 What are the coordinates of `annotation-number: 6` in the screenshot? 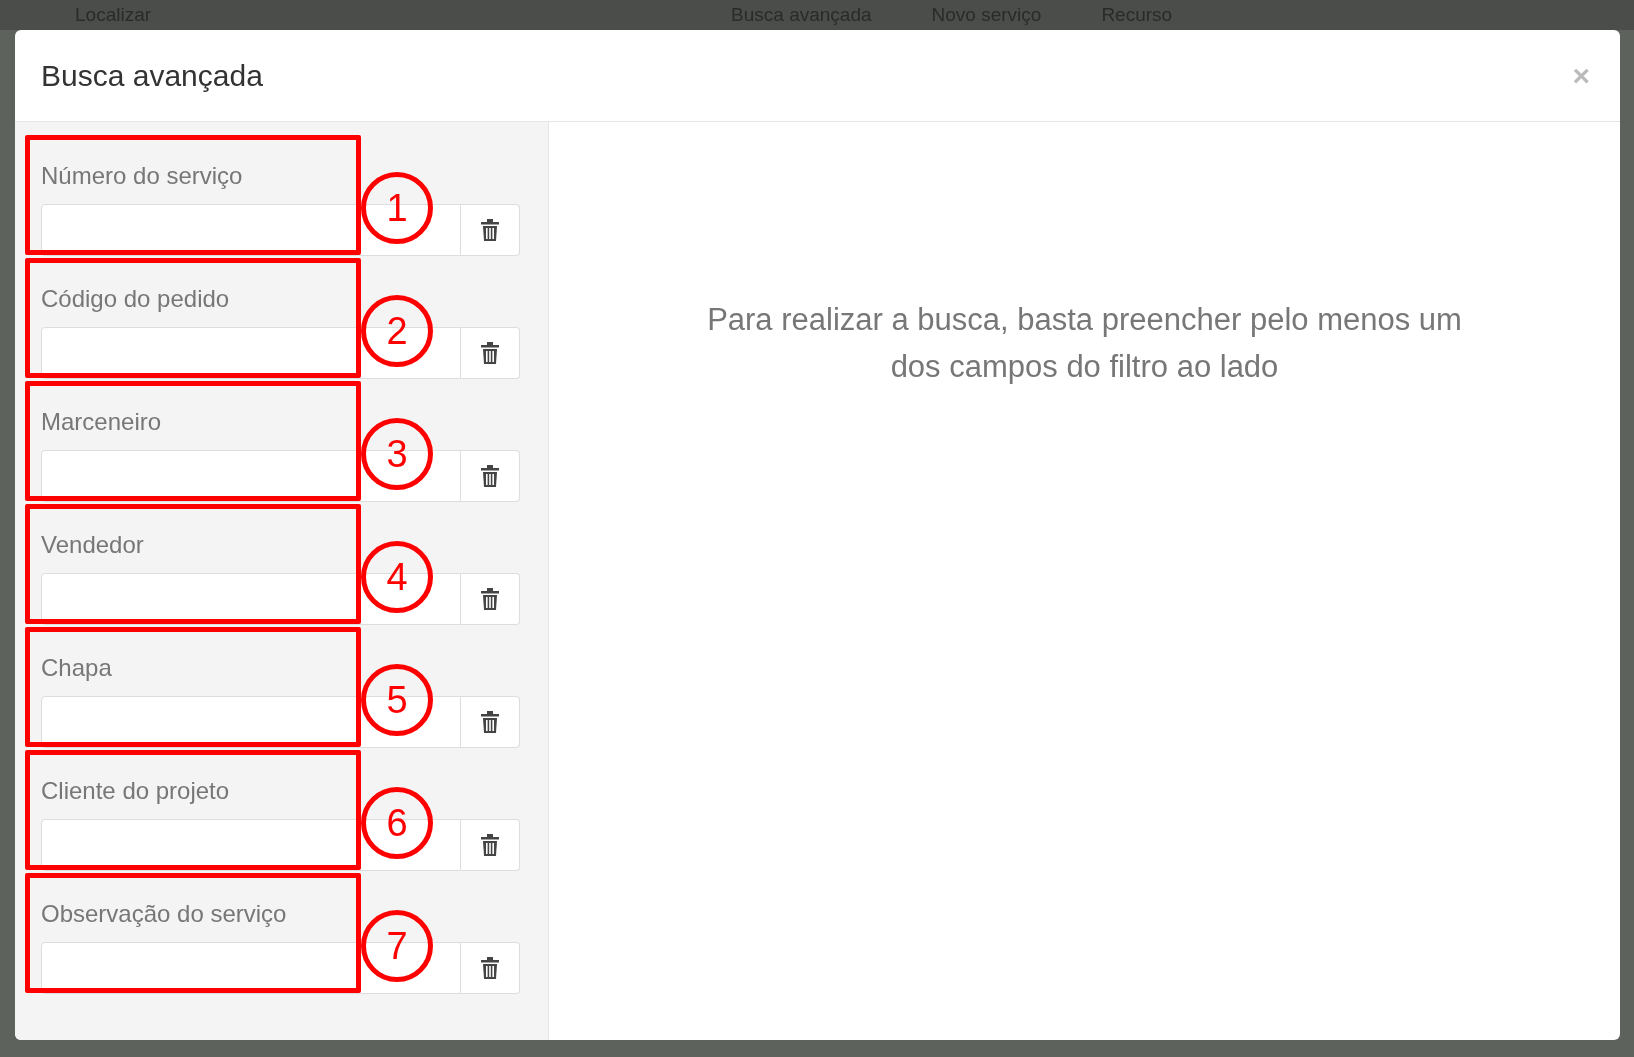 It's located at (397, 823).